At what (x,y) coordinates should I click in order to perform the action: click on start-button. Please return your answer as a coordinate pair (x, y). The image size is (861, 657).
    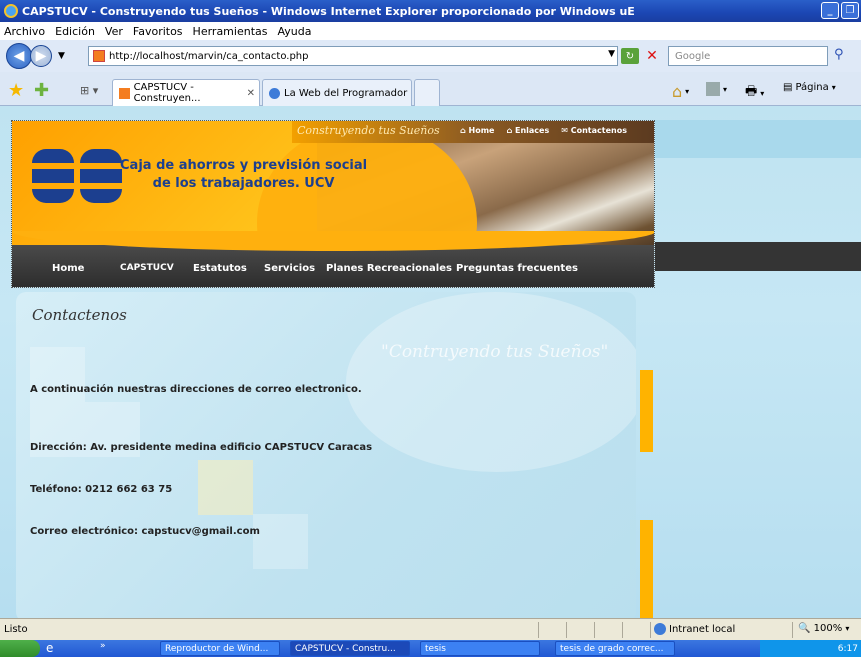
    Looking at the image, I should click on (20, 648).